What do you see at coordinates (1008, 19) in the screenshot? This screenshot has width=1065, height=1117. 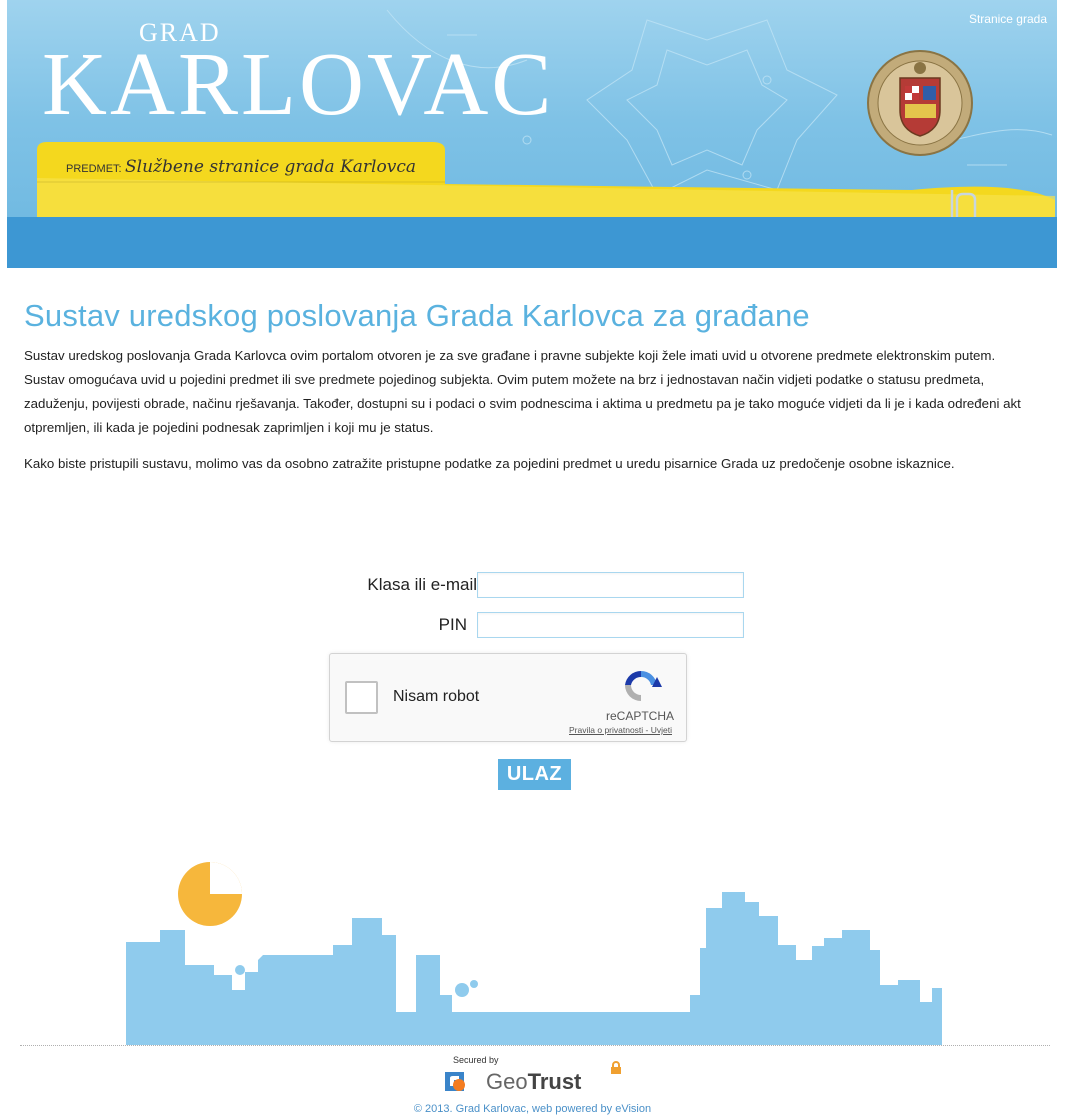 I see `stranice-grada-link: Stranice grada` at bounding box center [1008, 19].